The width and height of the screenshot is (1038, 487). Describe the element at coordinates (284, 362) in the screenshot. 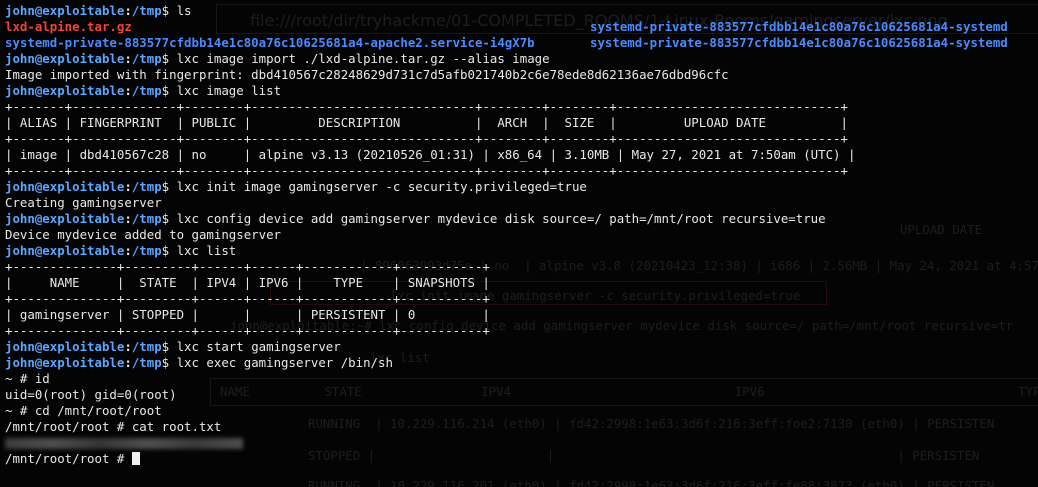

I see `command-text: lxc exec gamingserver /bin/sh` at that location.